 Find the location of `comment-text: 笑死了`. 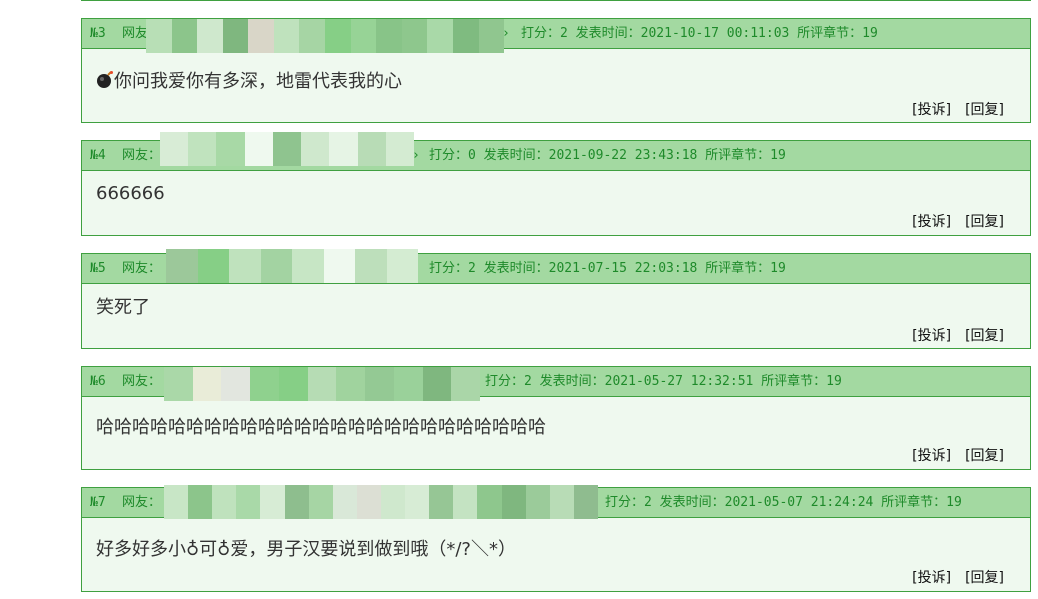

comment-text: 笑死了 is located at coordinates (123, 307).